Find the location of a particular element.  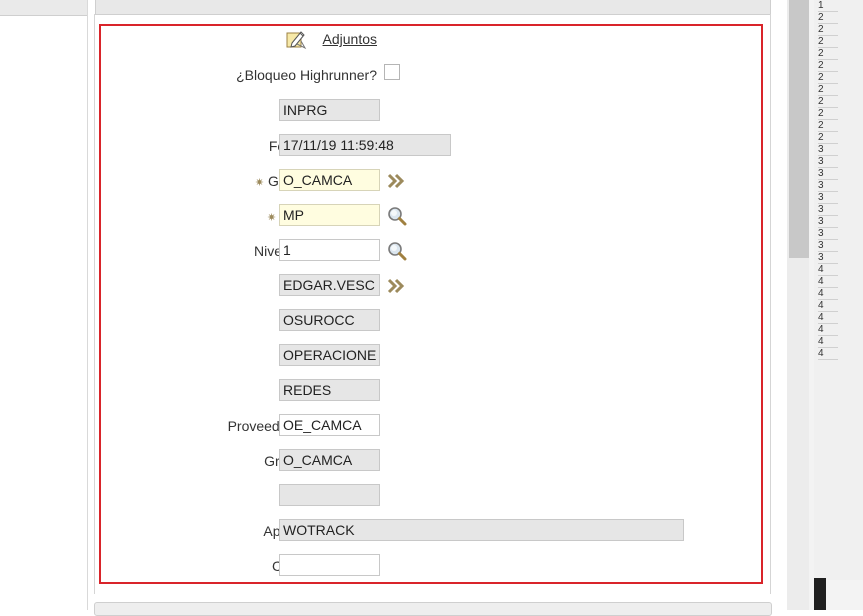

field-row-proveedor: Proveedor Que Atiende:OE_CAMCA is located at coordinates (431, 426).